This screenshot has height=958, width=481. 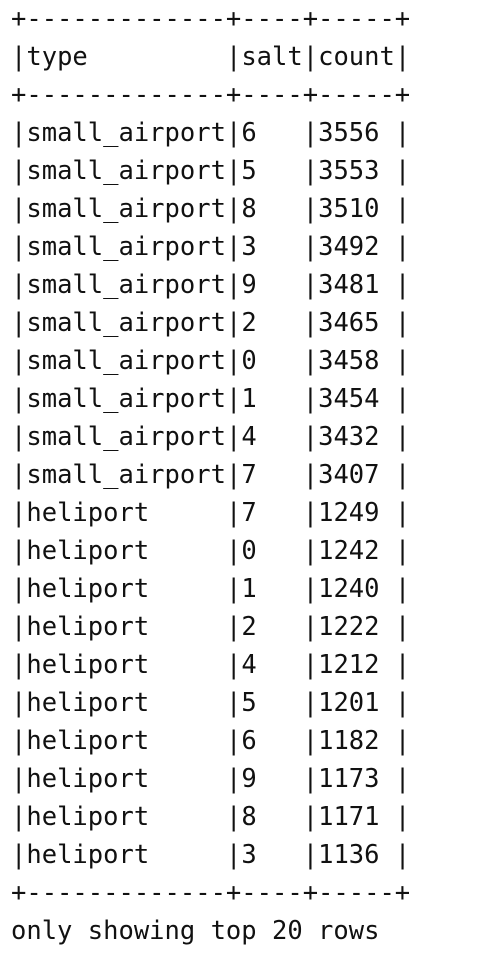 What do you see at coordinates (349, 437) in the screenshot?
I see `table-cell-count: 3432` at bounding box center [349, 437].